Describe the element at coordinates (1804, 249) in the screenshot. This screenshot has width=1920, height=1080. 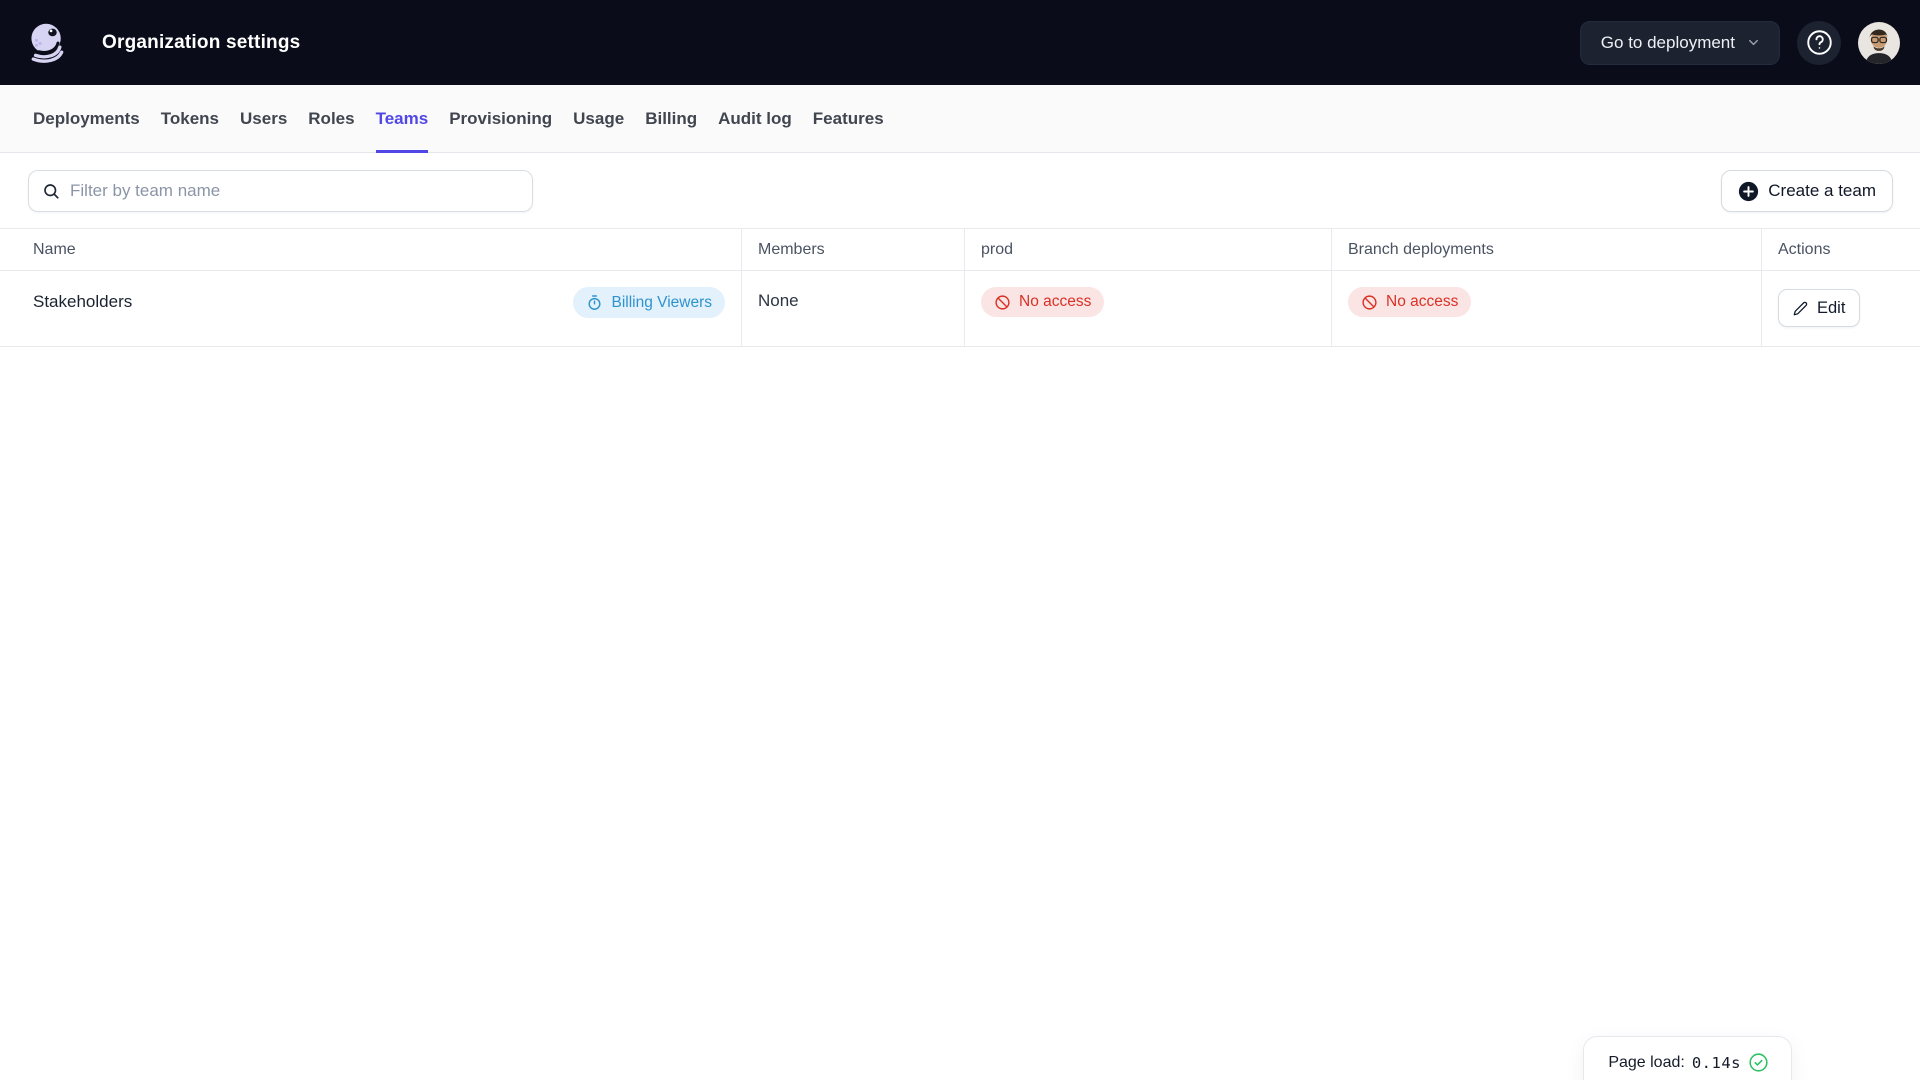
I see `column-header-actions: Actions` at that location.